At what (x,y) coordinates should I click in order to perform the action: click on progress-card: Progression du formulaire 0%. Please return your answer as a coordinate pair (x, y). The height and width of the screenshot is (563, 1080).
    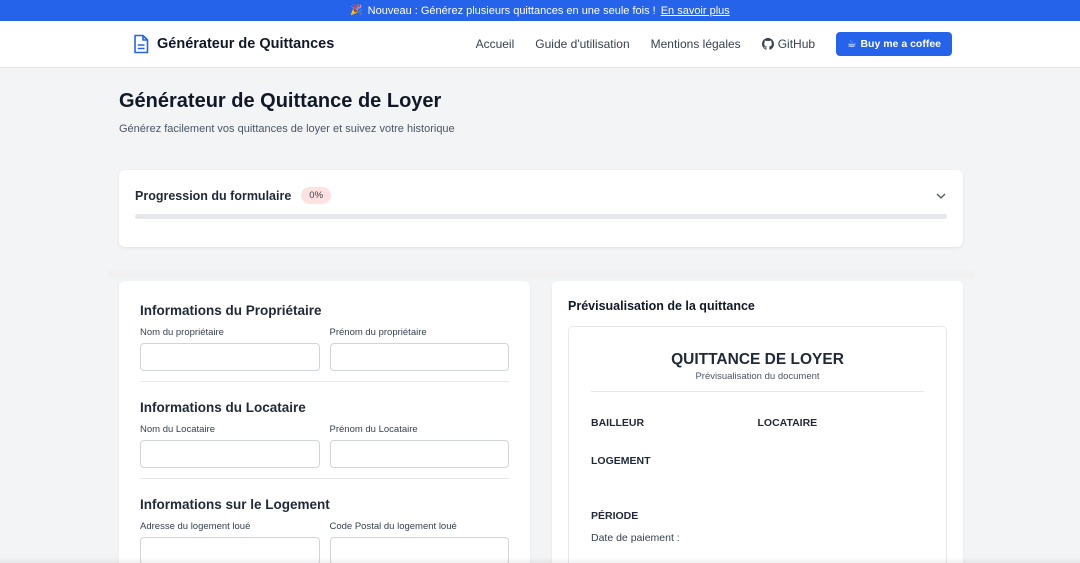
    Looking at the image, I should click on (541, 208).